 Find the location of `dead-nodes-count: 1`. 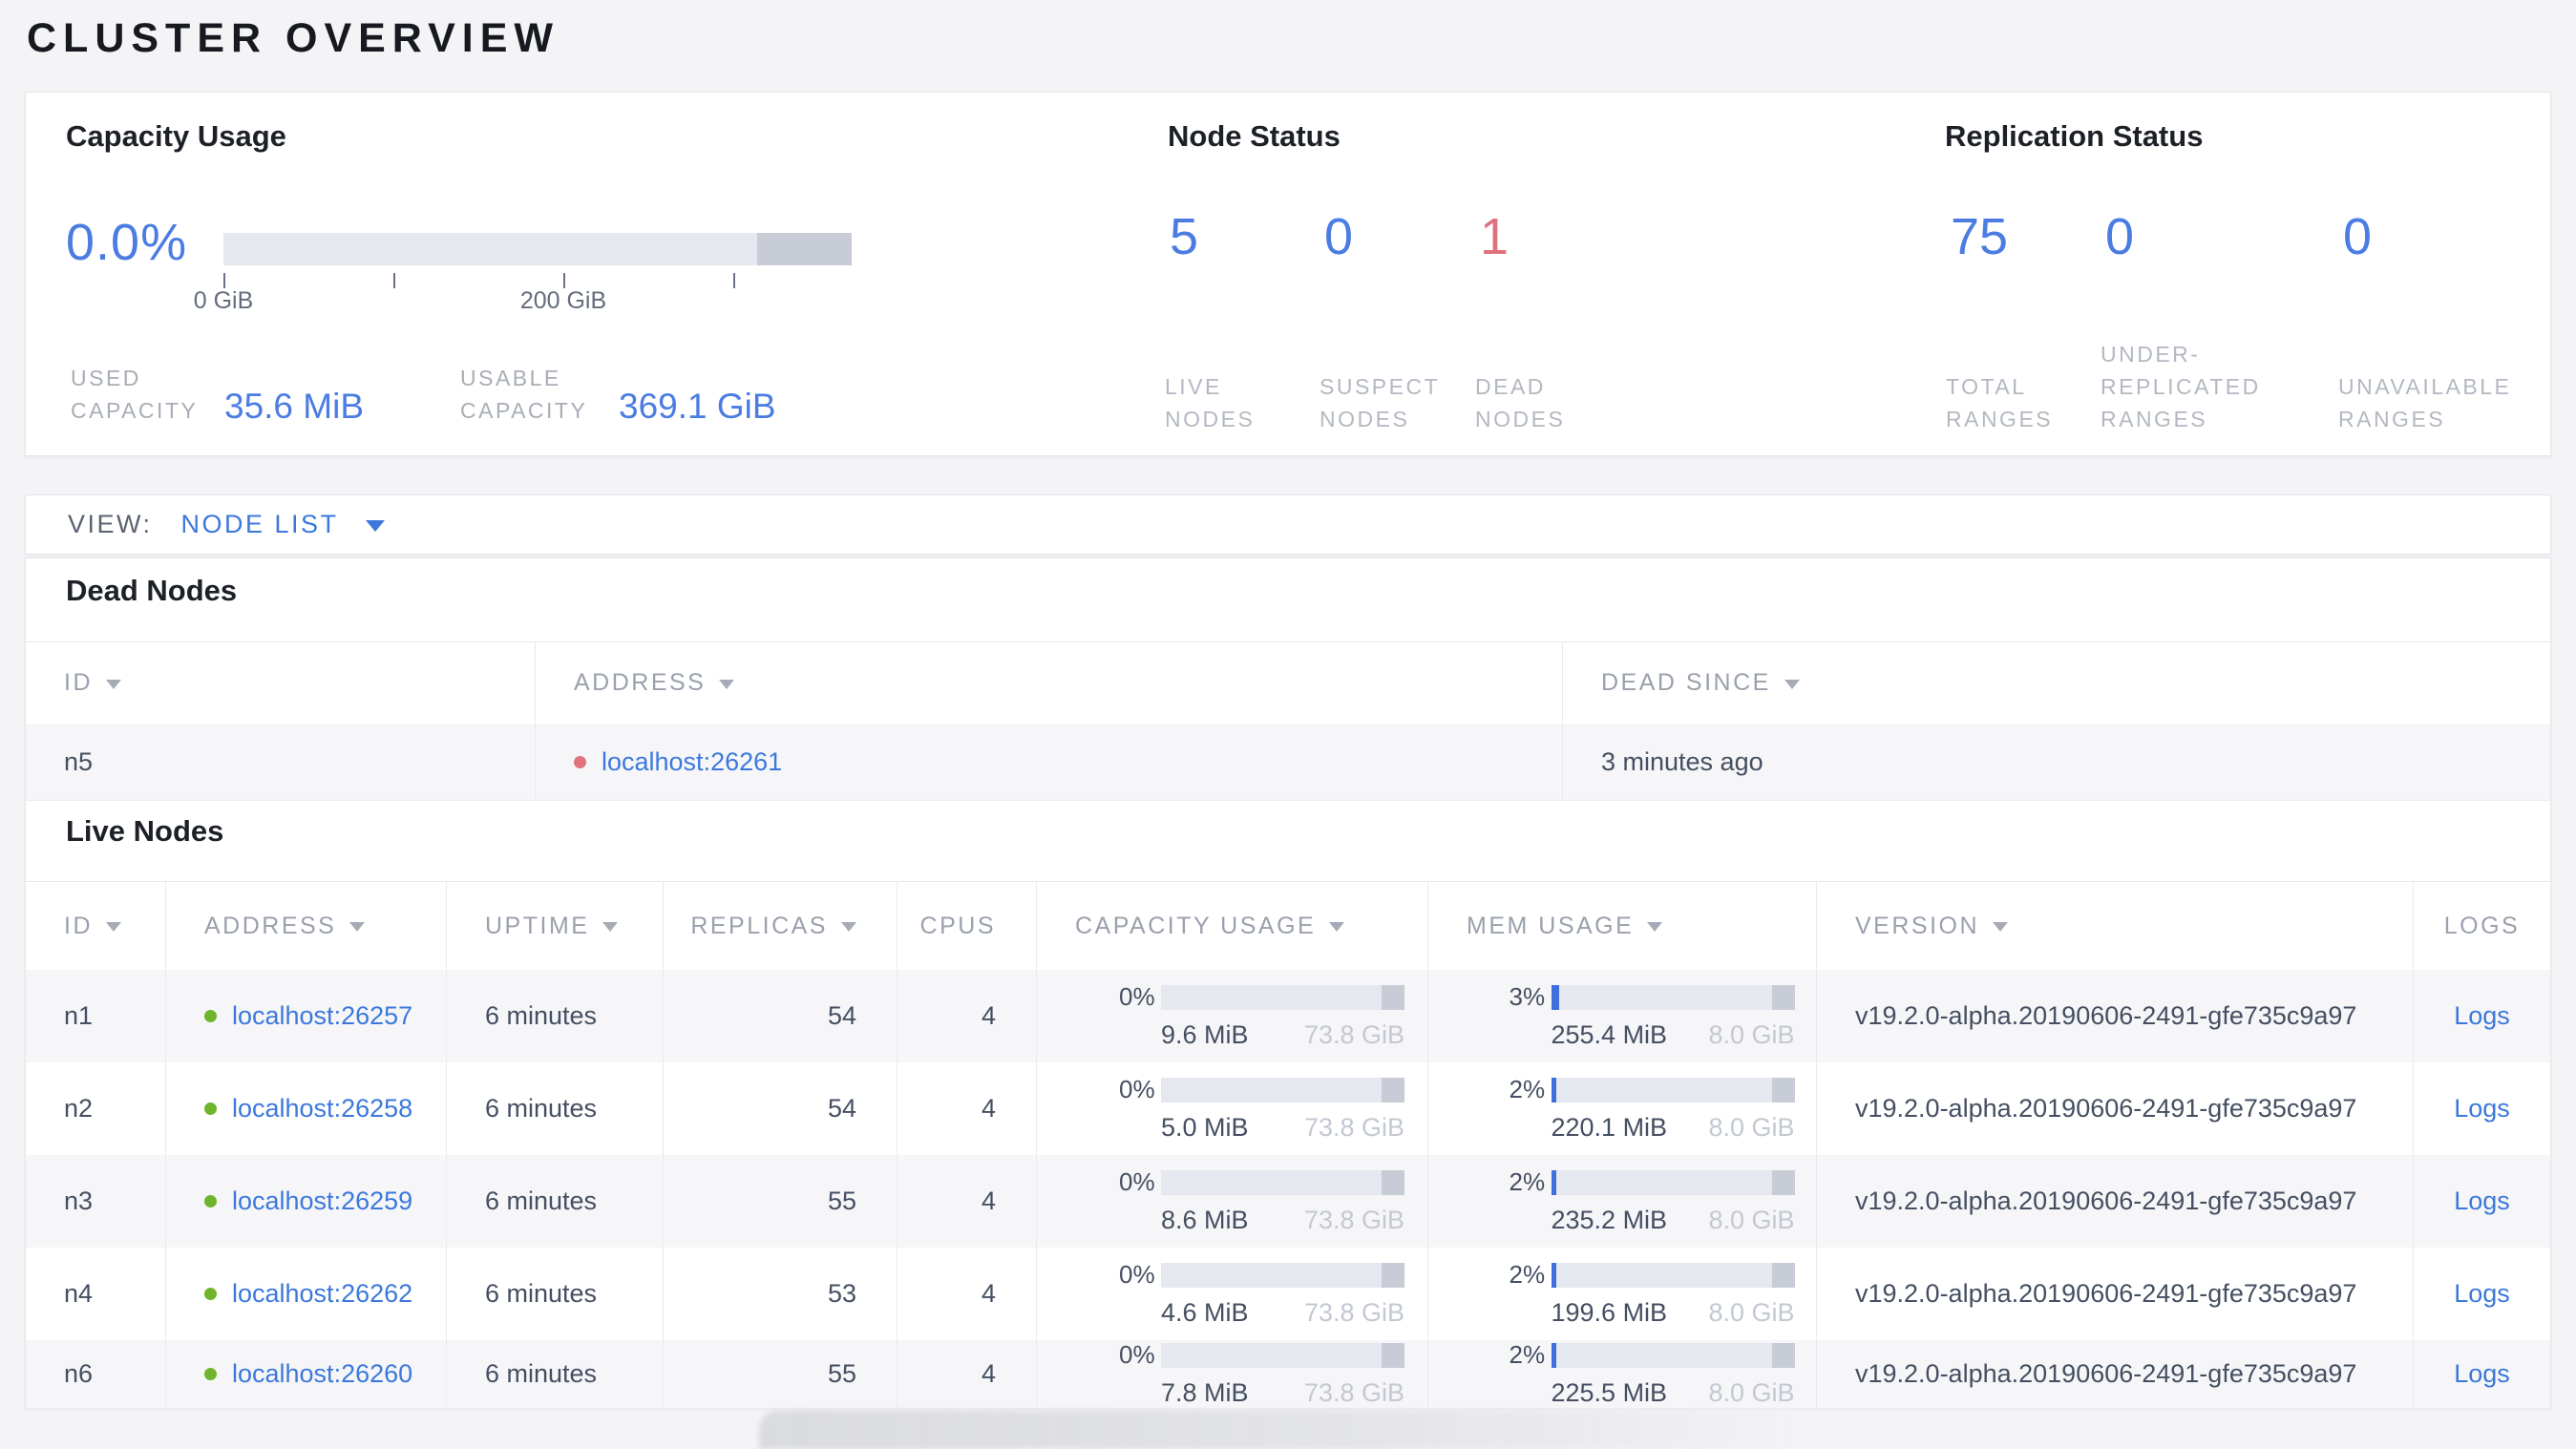

dead-nodes-count: 1 is located at coordinates (1495, 237).